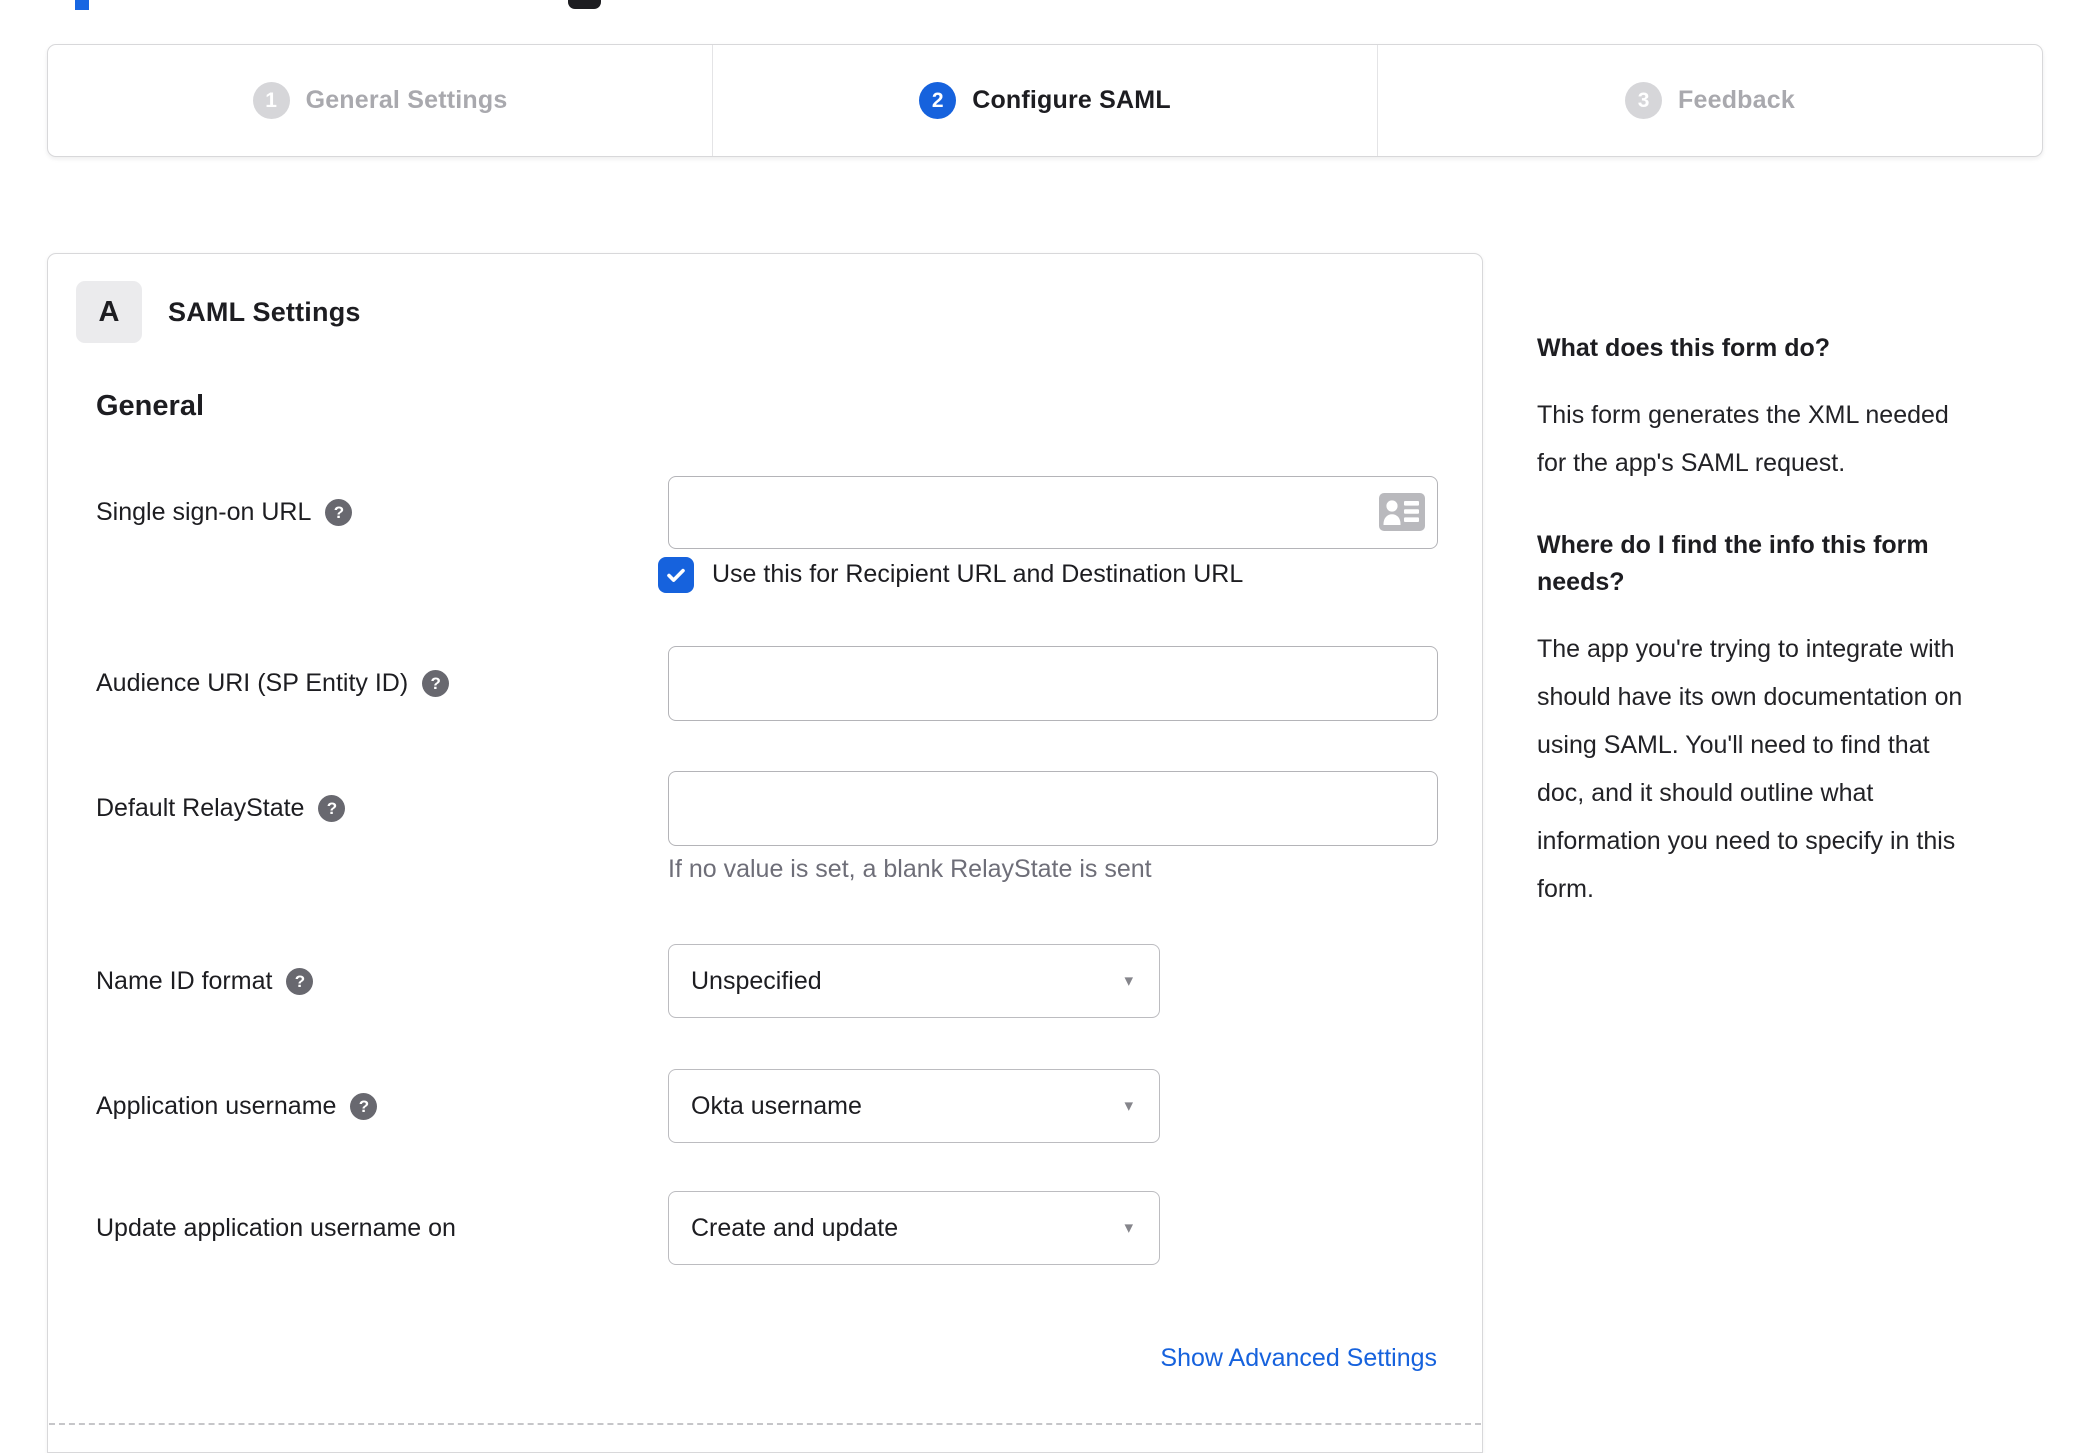 The image size is (2092, 1453). Describe the element at coordinates (1298, 1358) in the screenshot. I see `show-advanced-settings-link: Show Advanced Settings` at that location.